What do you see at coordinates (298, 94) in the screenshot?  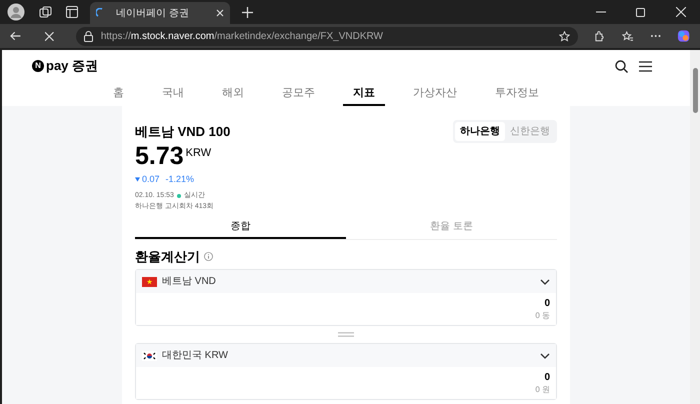 I see `nav-tab: 공모주` at bounding box center [298, 94].